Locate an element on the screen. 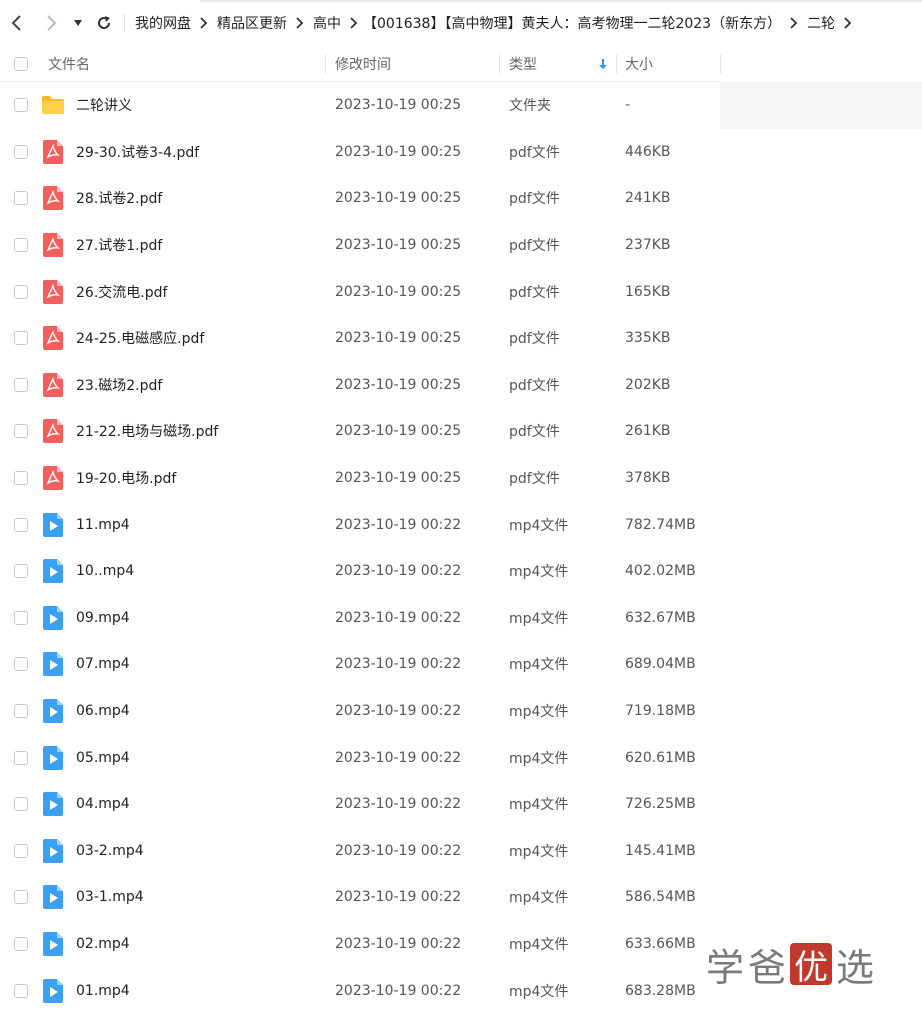 The height and width of the screenshot is (1024, 922). column-header-modified: 修改时间 is located at coordinates (363, 64).